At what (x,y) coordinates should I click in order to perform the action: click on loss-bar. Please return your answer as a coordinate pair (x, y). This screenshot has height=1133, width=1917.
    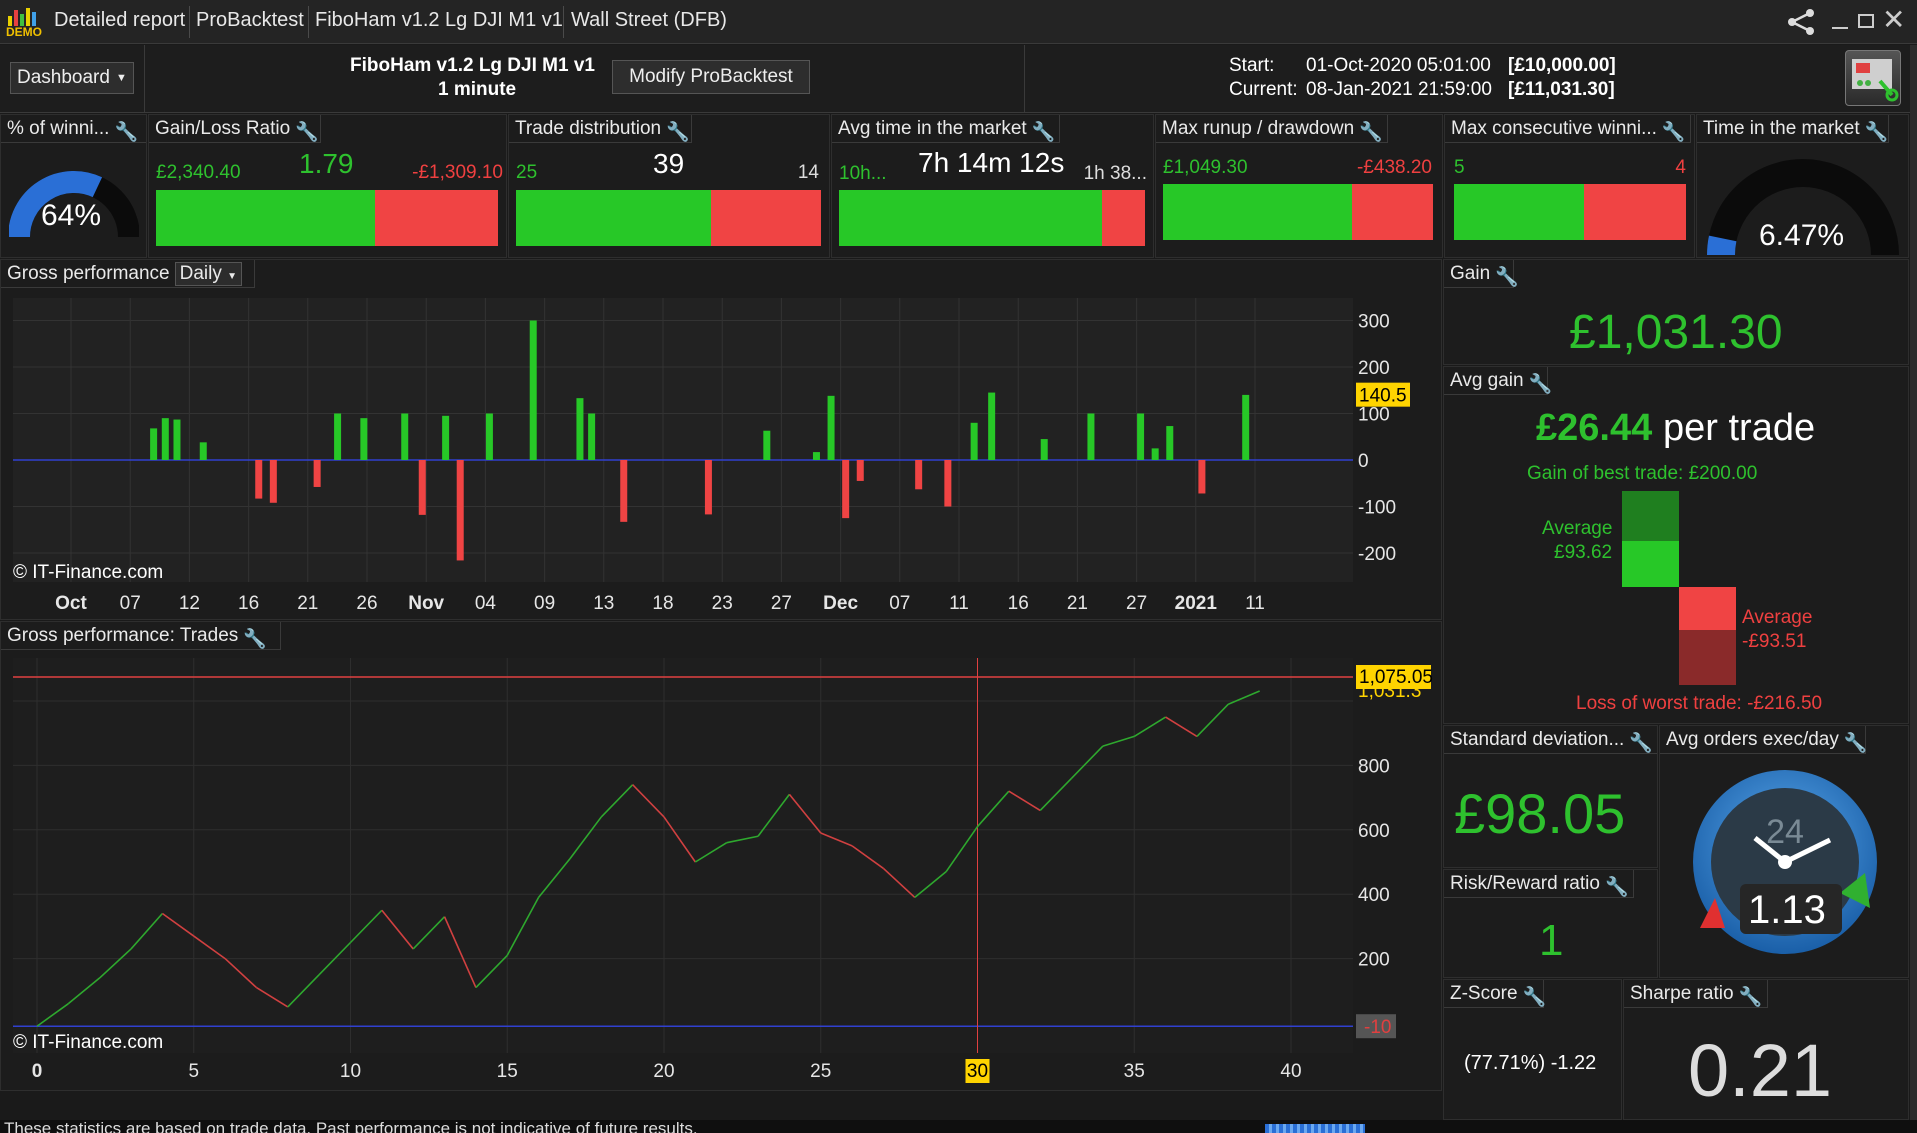
    Looking at the image, I should click on (436, 218).